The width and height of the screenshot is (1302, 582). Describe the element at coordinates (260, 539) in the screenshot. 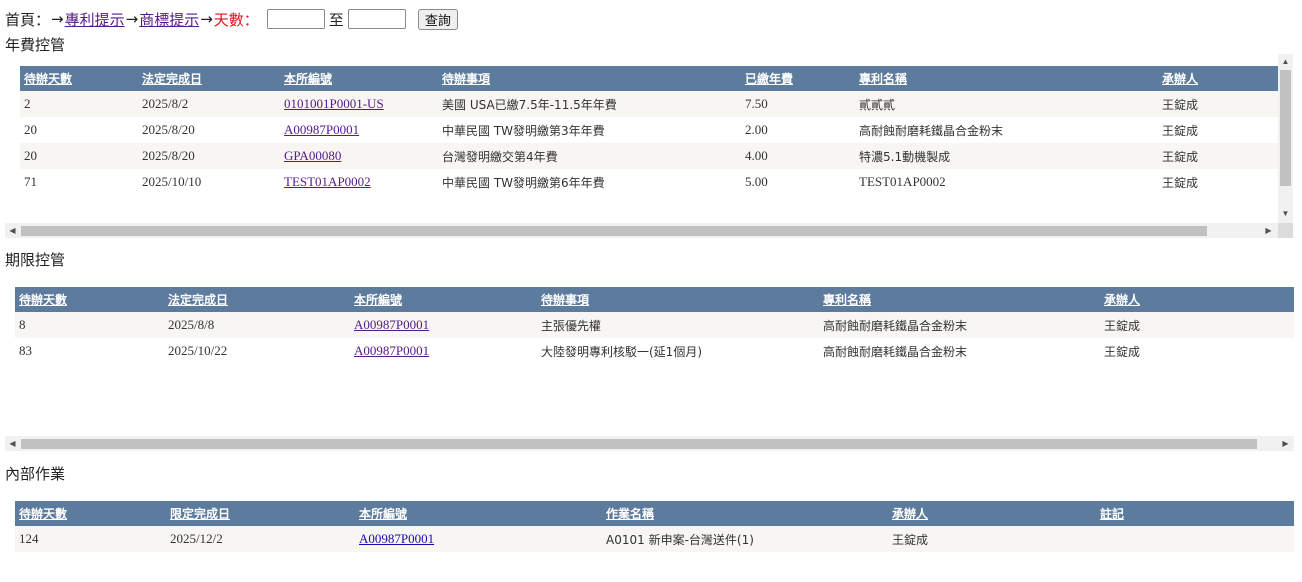

I see `table-cell: 2025/12/2` at that location.